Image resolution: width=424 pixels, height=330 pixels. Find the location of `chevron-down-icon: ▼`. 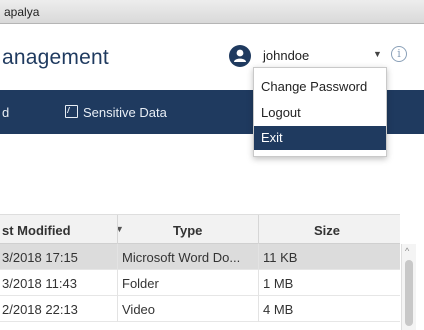

chevron-down-icon: ▼ is located at coordinates (377, 54).